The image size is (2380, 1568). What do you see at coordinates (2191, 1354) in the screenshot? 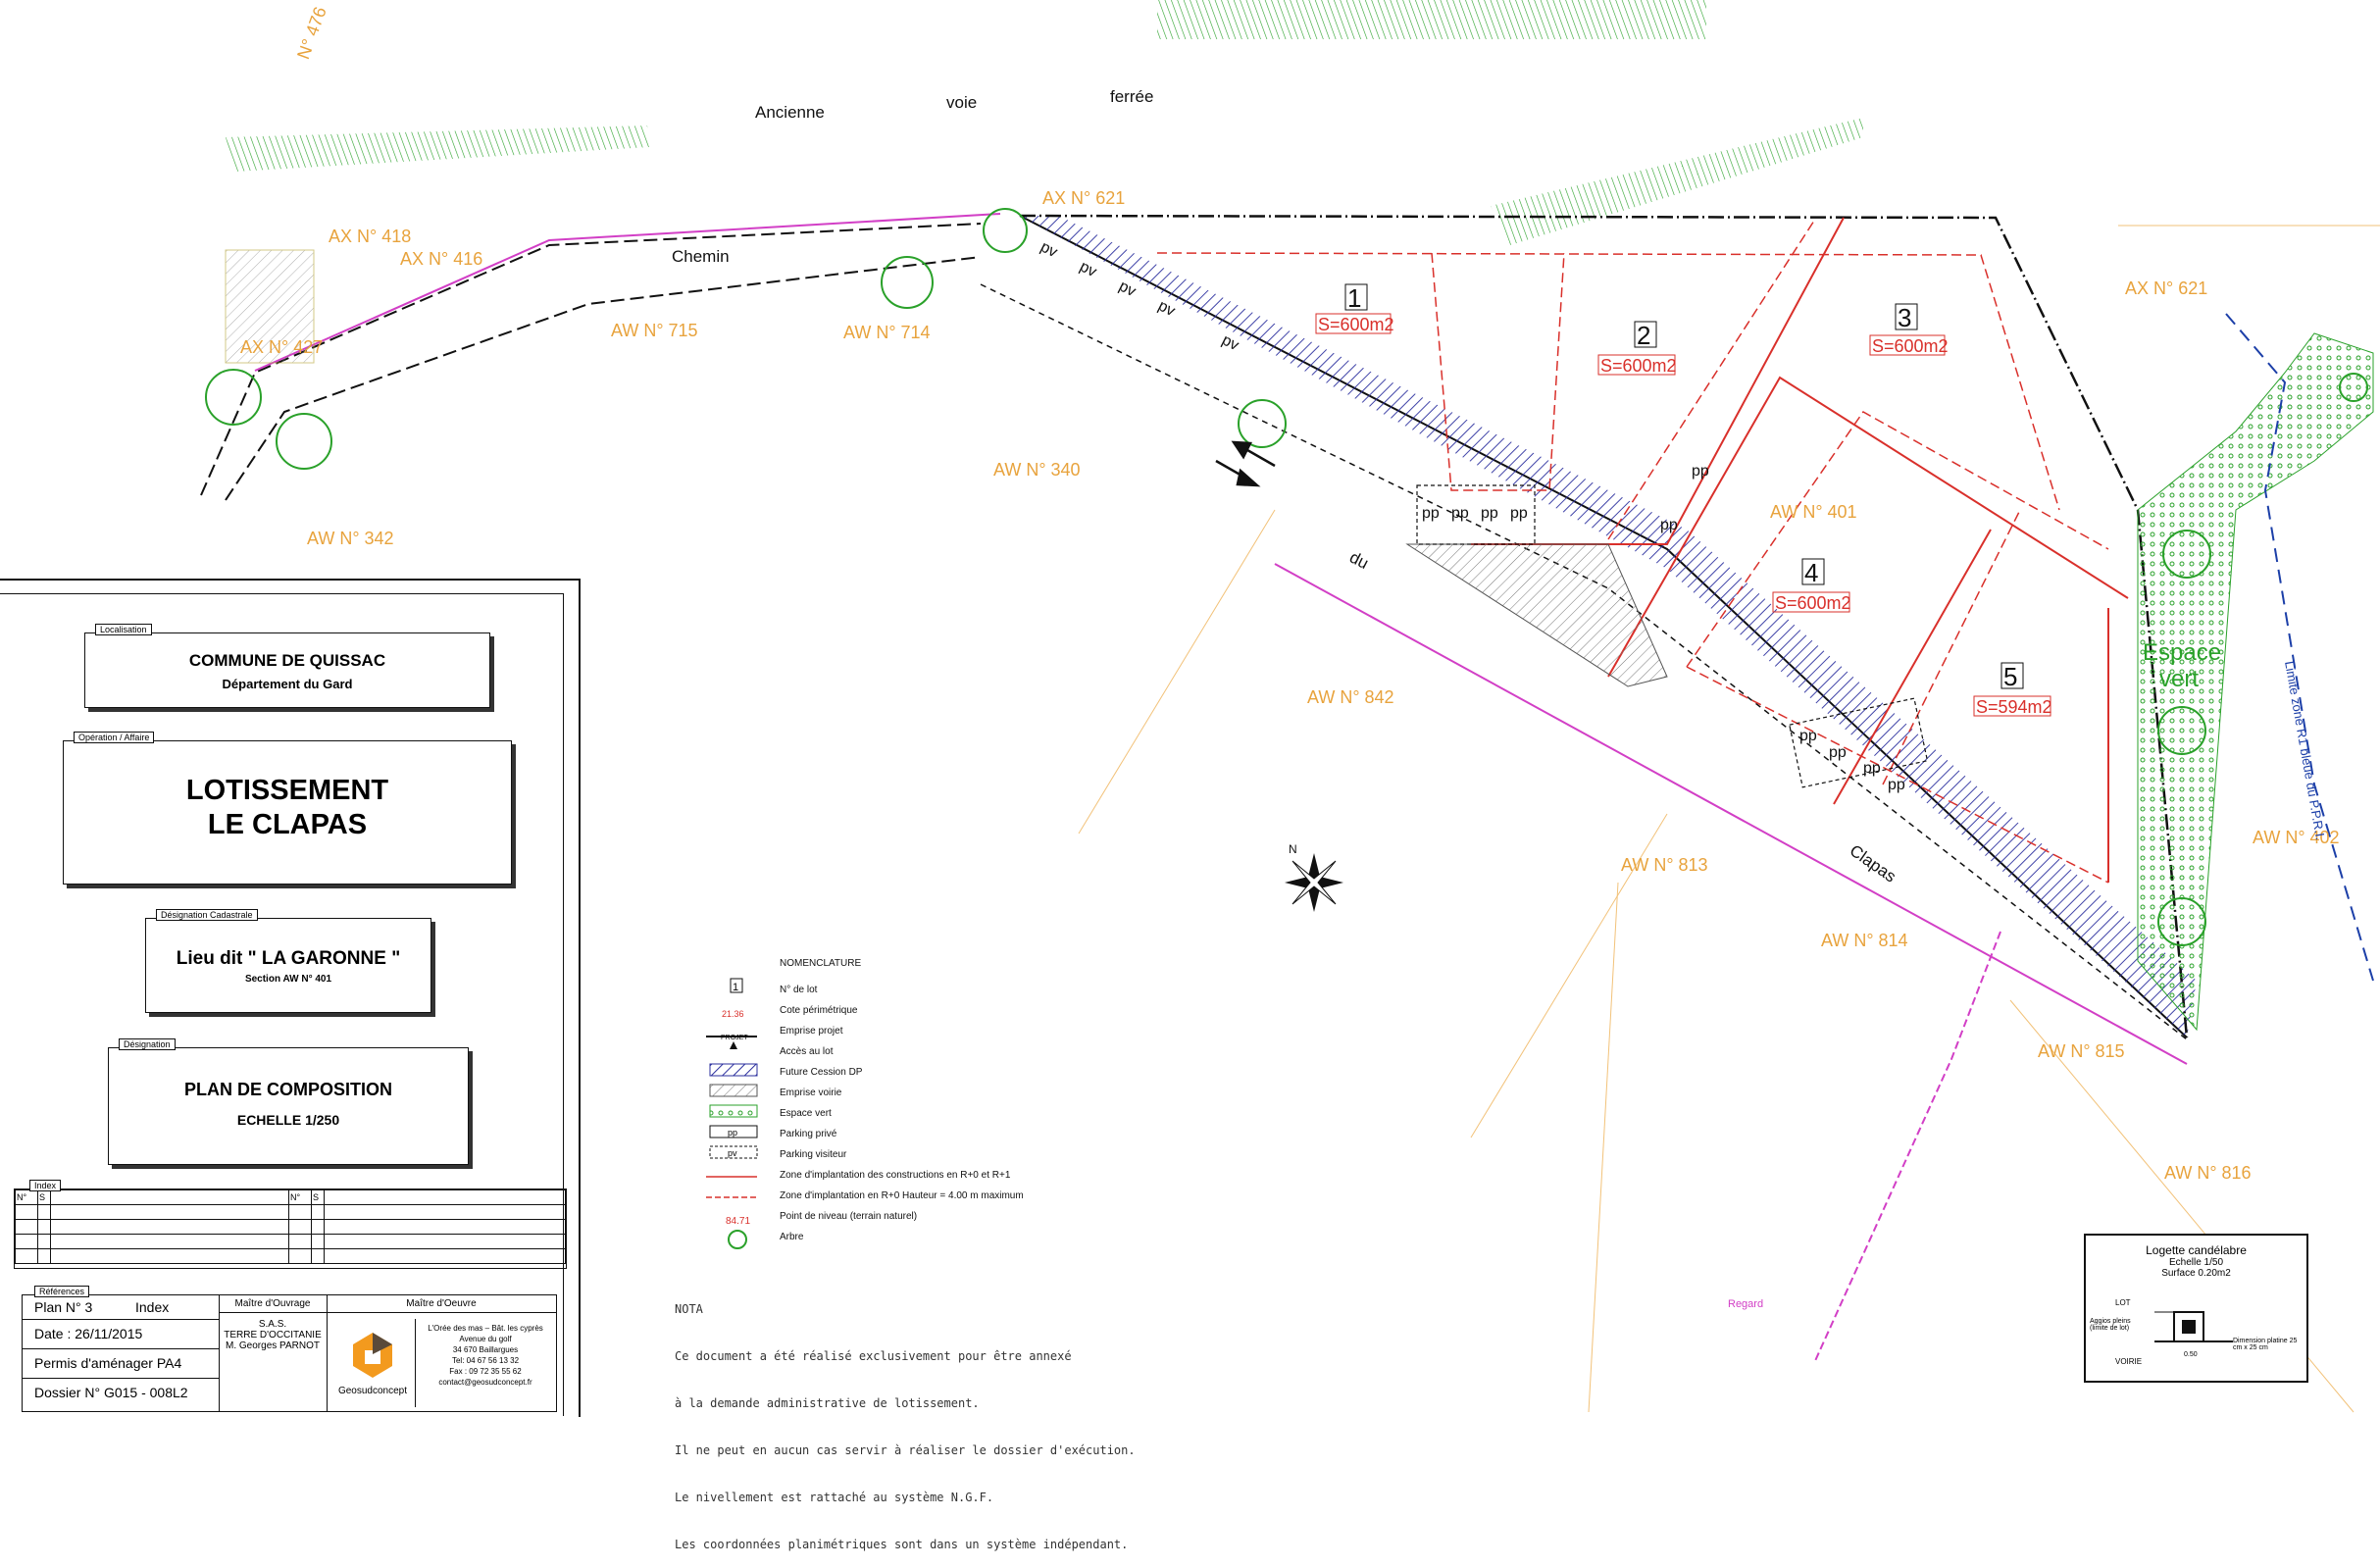
I see `logette-dim-small: 0.50` at bounding box center [2191, 1354].